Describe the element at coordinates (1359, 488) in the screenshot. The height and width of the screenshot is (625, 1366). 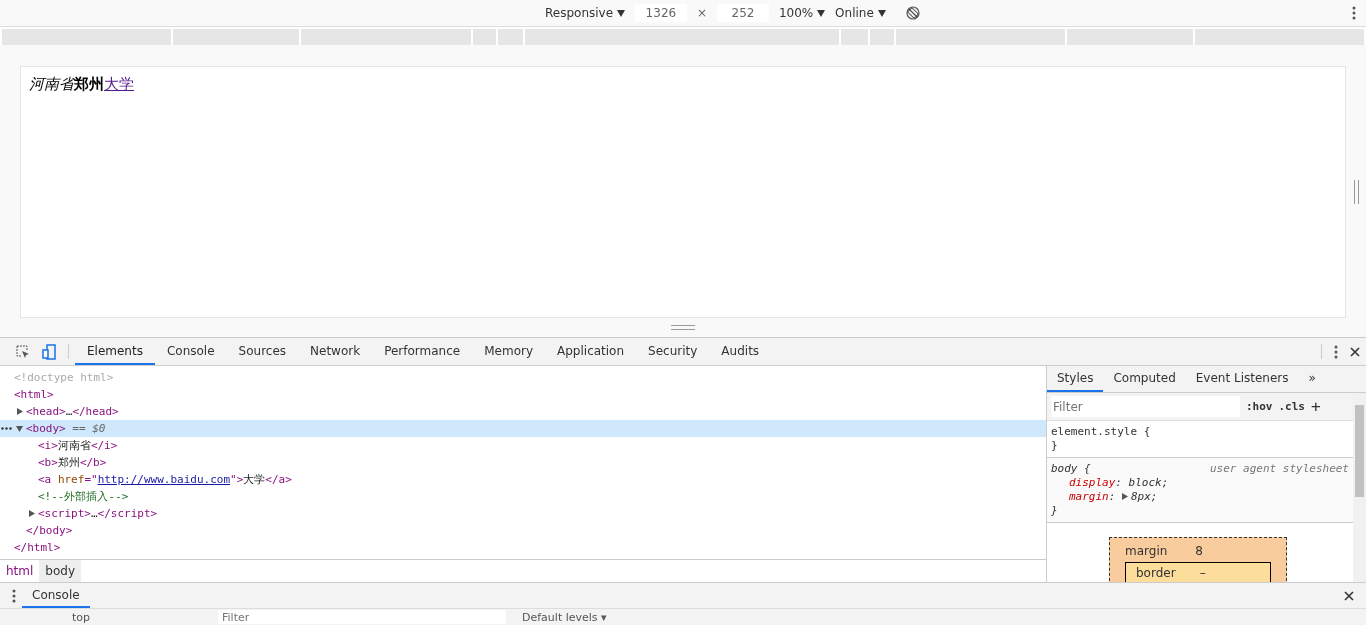
I see `scrollbar` at that location.